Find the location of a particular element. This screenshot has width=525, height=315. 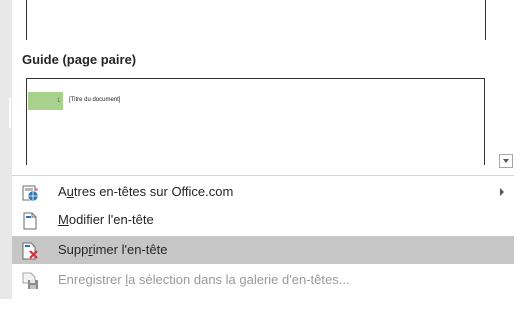

ruler-mark is located at coordinates (10, 113).